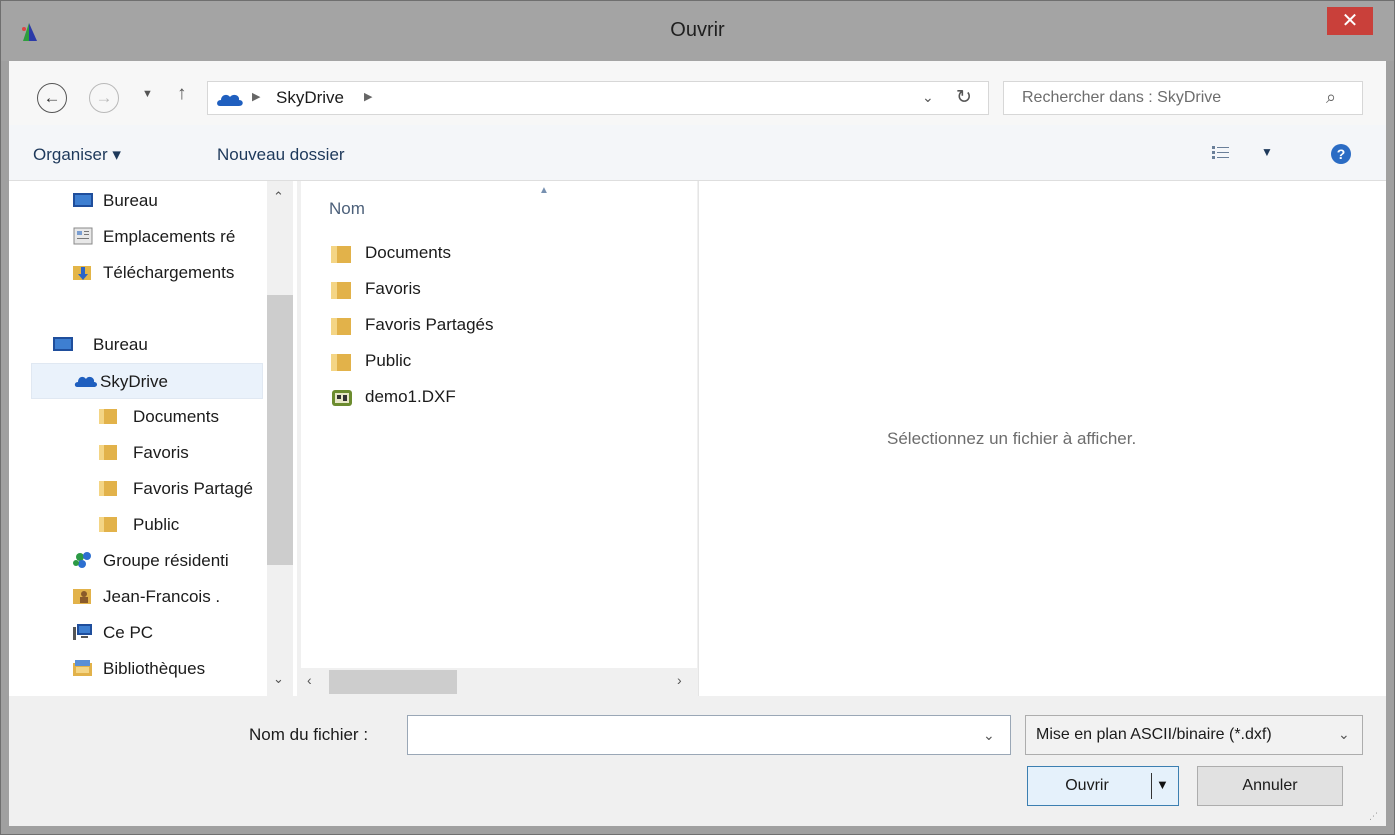 This screenshot has width=1395, height=835. I want to click on nav-item-skydrive: SkyDrive, so click(147, 381).